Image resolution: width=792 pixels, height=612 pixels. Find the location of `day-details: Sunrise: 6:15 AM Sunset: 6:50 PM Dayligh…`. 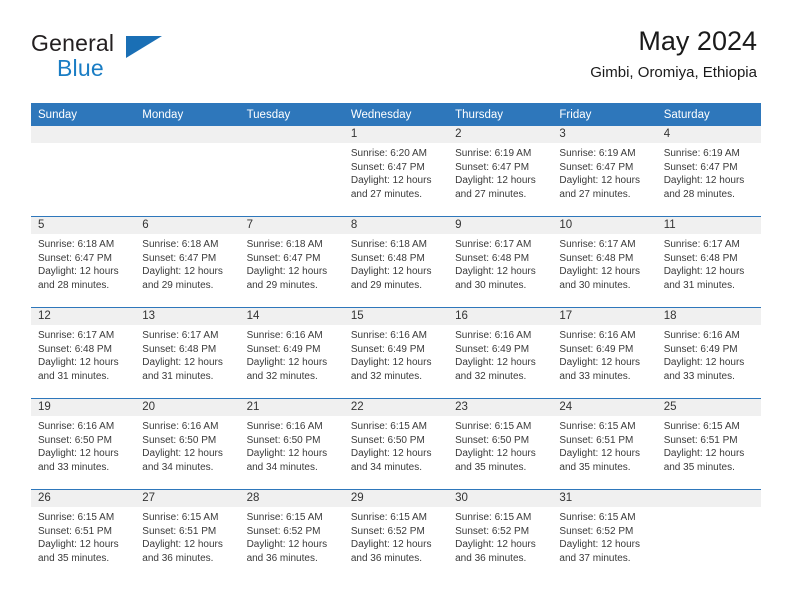

day-details: Sunrise: 6:15 AM Sunset: 6:50 PM Dayligh… is located at coordinates (396, 445).